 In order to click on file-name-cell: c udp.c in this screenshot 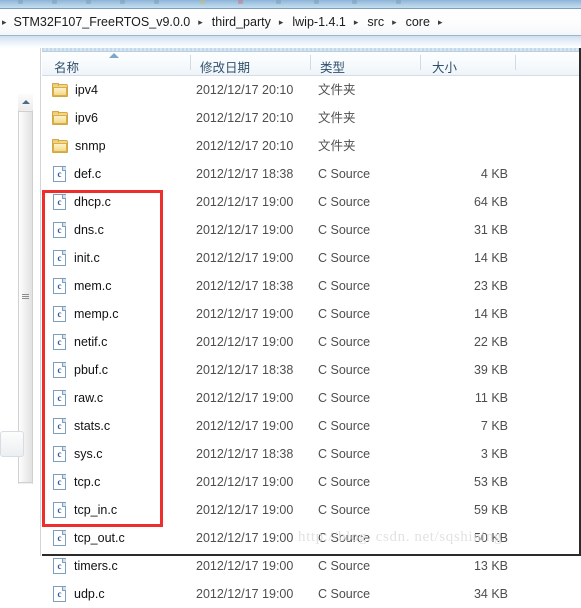, I will do `click(78, 594)`.